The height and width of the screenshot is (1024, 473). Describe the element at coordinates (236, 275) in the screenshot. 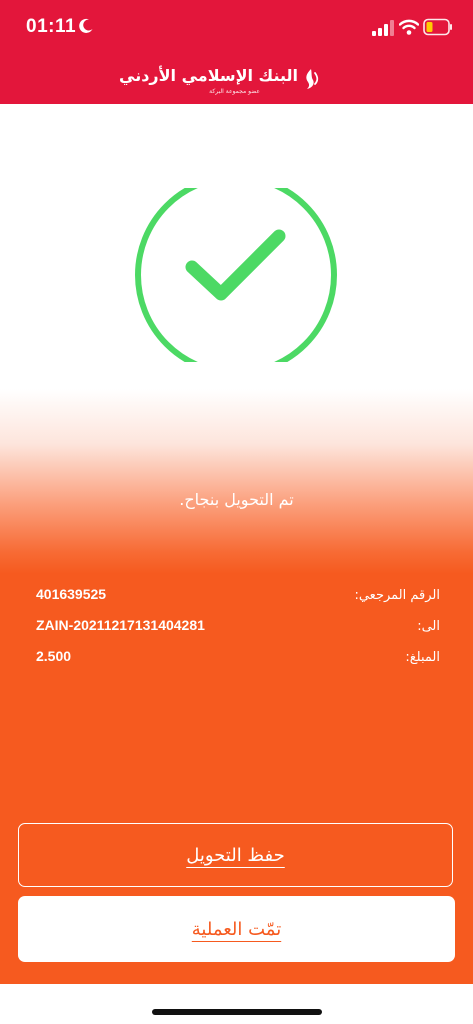

I see `check-circle-icon` at that location.